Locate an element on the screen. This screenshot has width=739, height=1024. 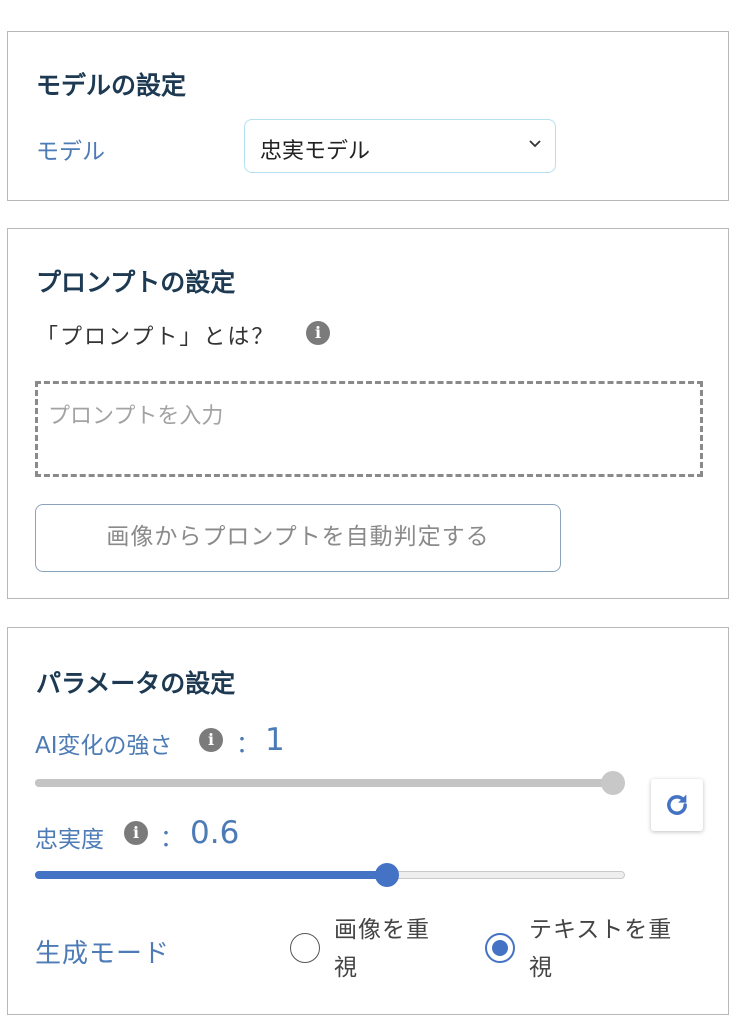
radio-text-priority is located at coordinates (500, 948).